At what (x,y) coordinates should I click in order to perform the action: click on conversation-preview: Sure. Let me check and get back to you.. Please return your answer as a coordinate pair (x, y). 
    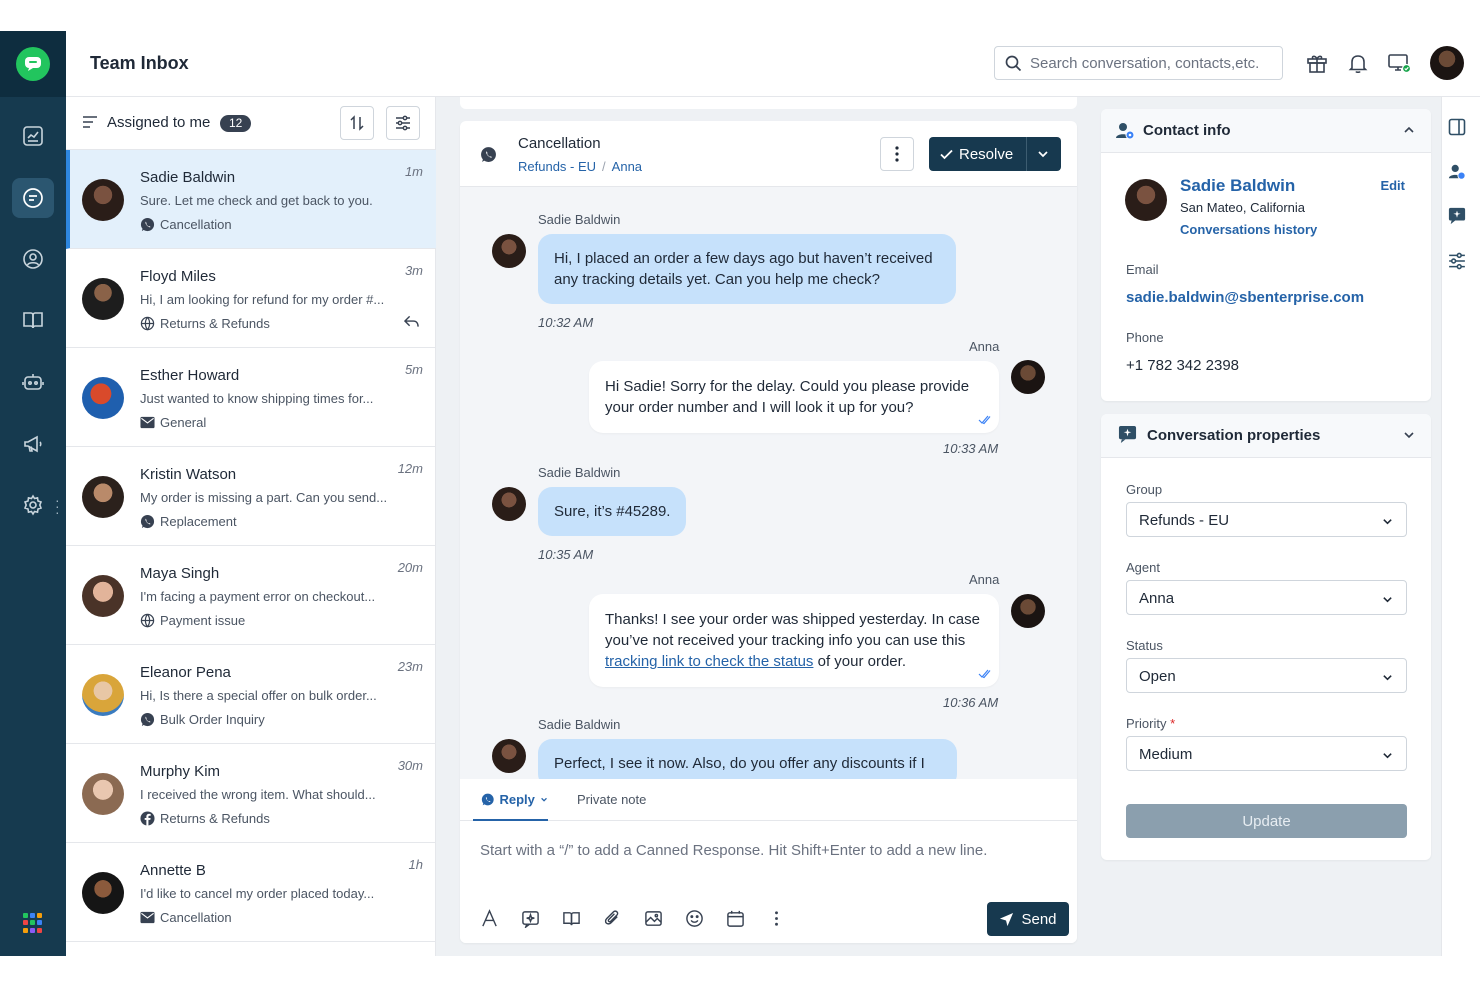
    Looking at the image, I should click on (256, 200).